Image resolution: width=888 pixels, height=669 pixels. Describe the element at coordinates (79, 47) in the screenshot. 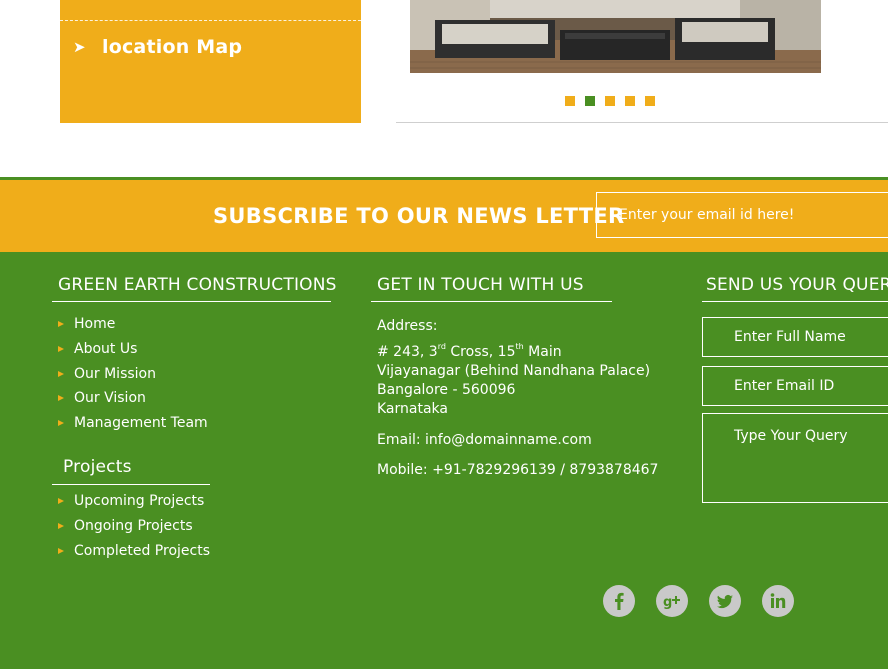

I see `arrow-right-icon: ➤` at that location.